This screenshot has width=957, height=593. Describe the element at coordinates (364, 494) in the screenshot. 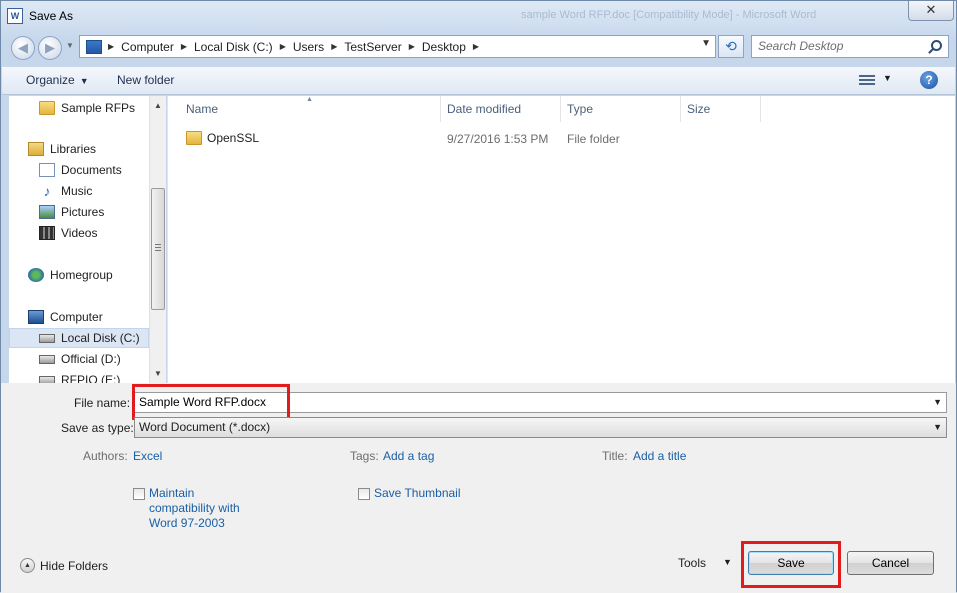

I see `save-thumbnail-checkbox` at that location.